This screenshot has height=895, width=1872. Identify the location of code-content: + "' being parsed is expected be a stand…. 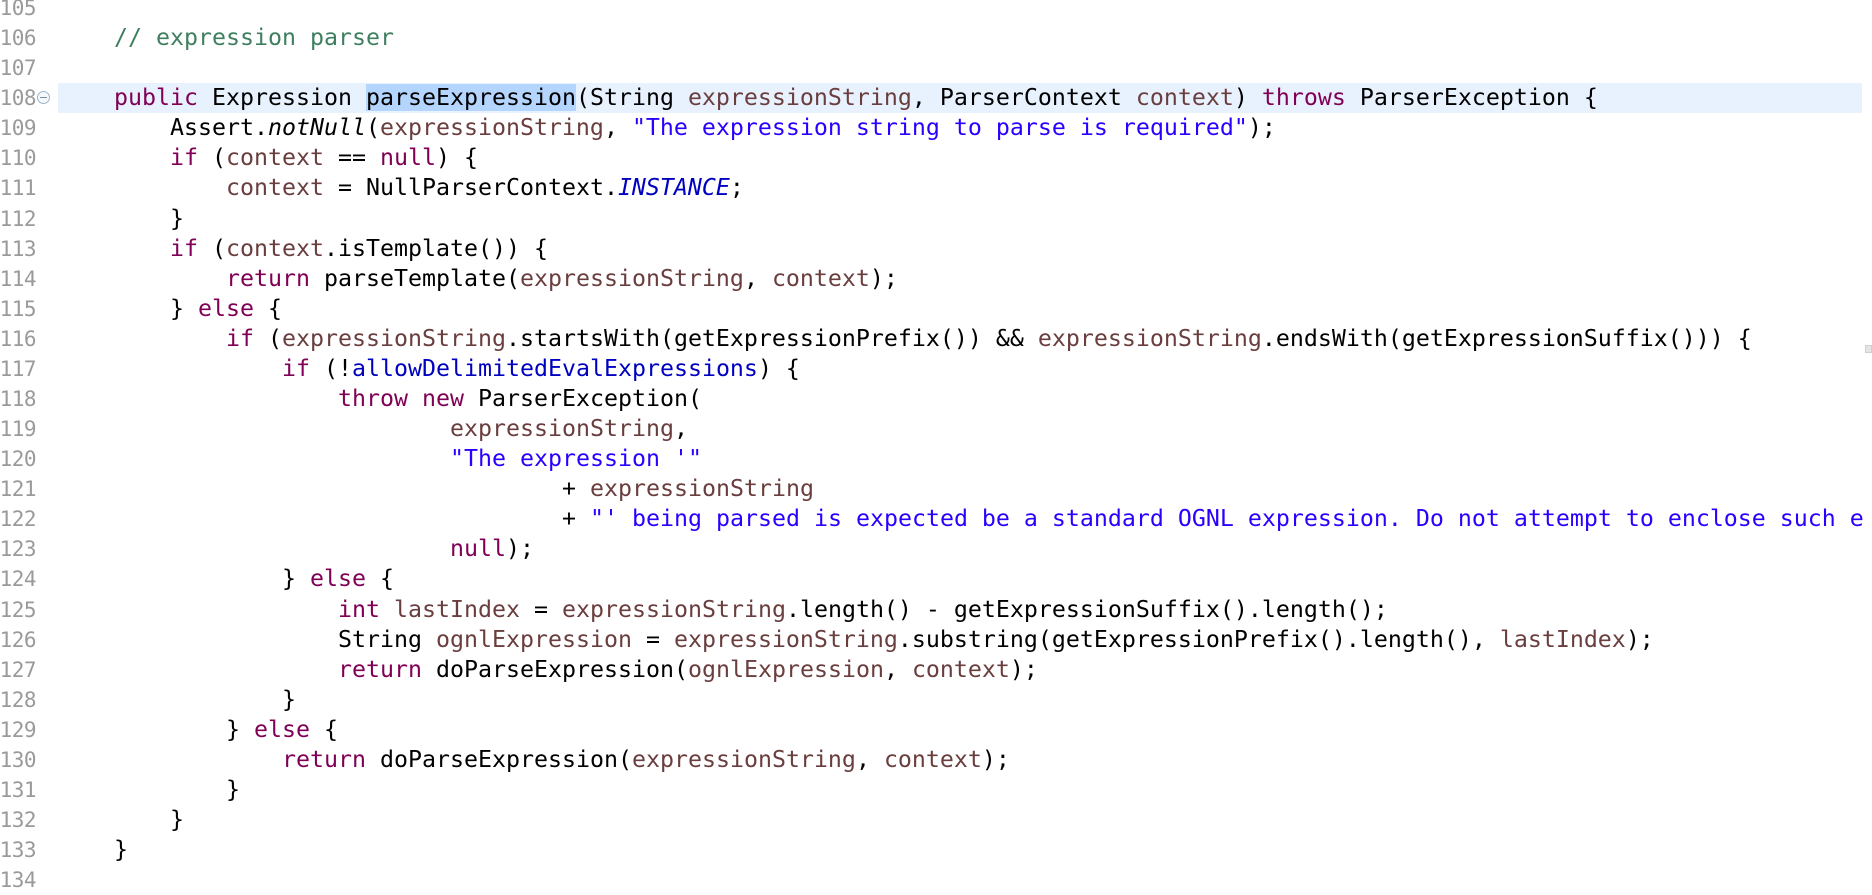
(961, 519).